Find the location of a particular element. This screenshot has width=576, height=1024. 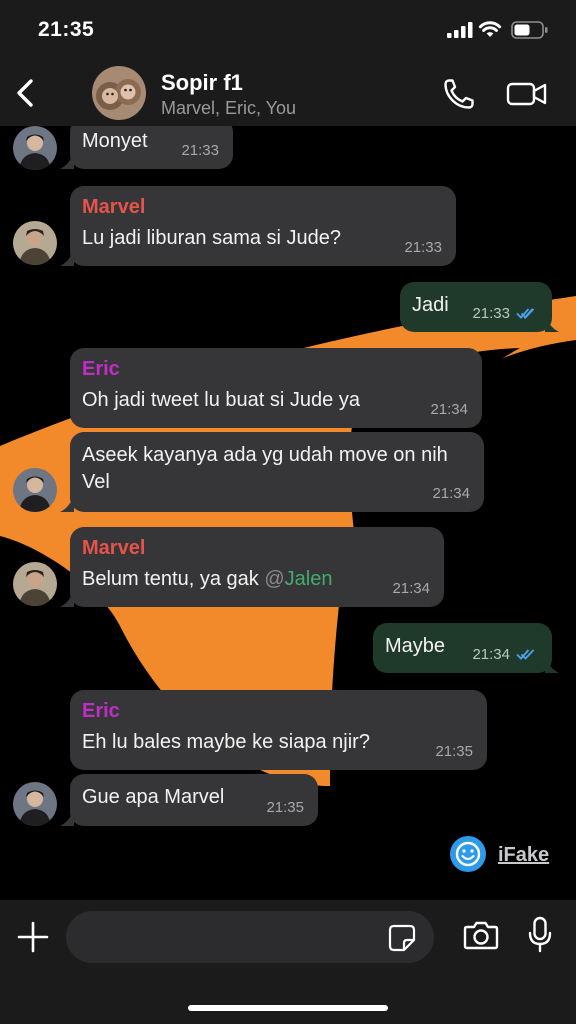

battery-icon is located at coordinates (529, 30).